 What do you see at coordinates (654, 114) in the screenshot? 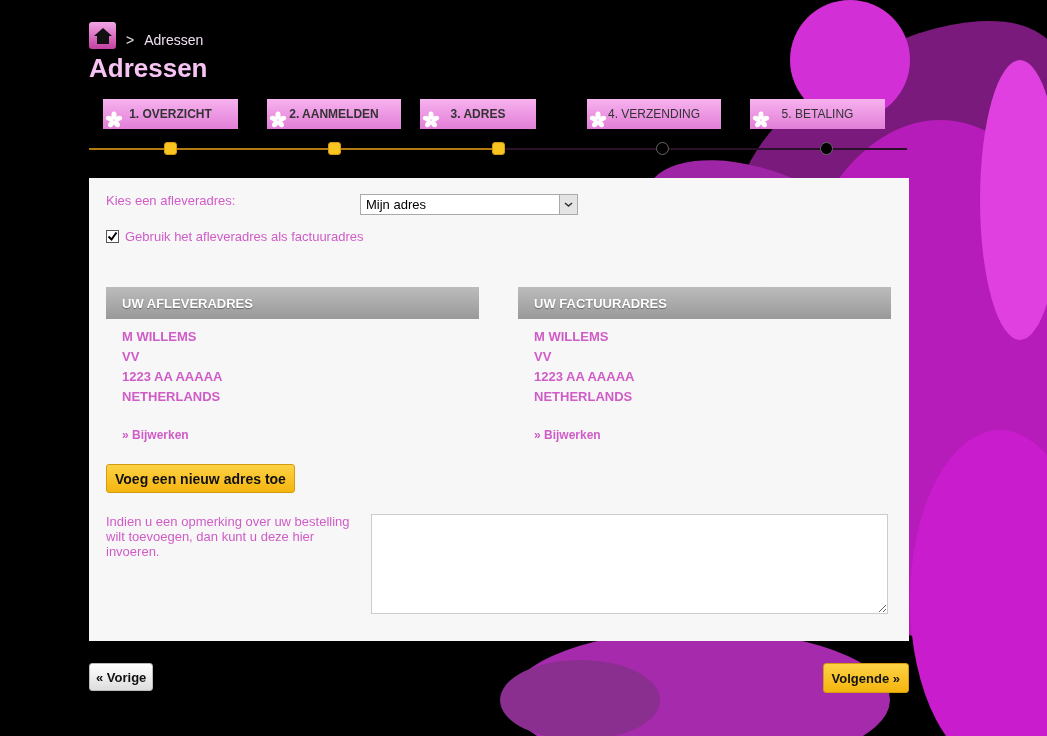
I see `step-tab: 4. VERZENDING` at bounding box center [654, 114].